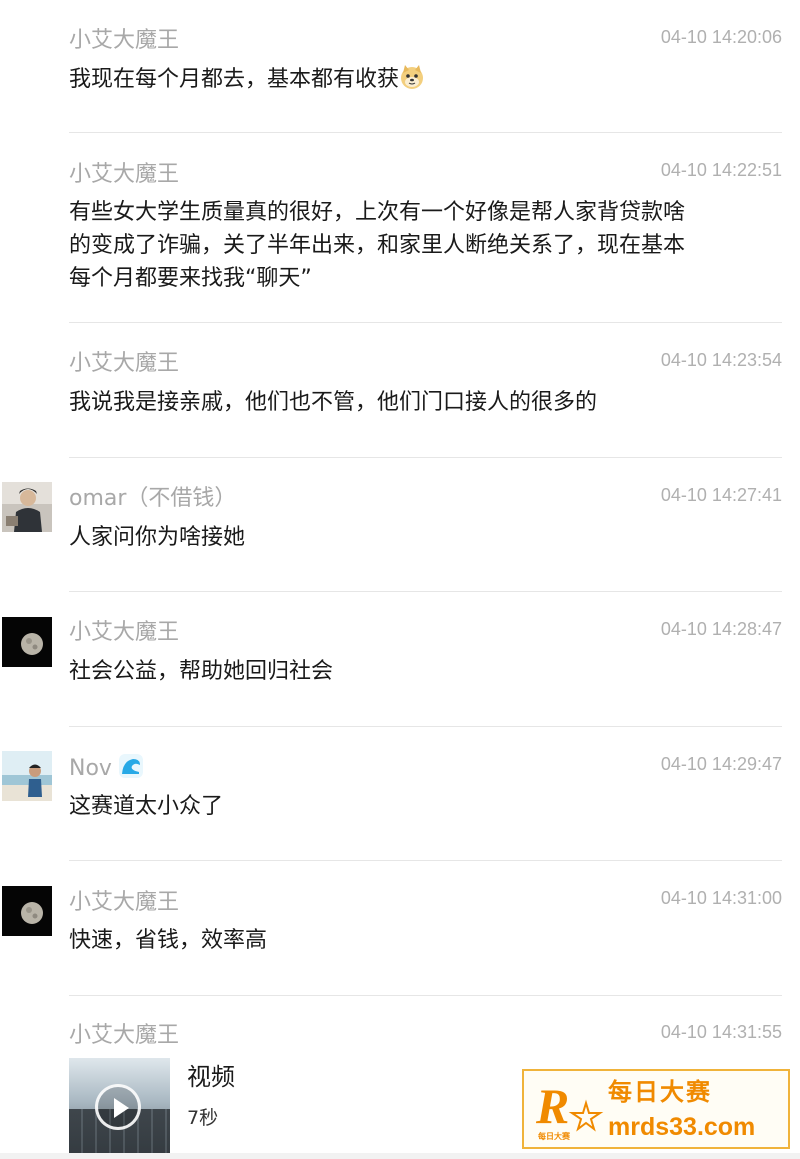  I want to click on doge-emoji-icon, so click(412, 77).